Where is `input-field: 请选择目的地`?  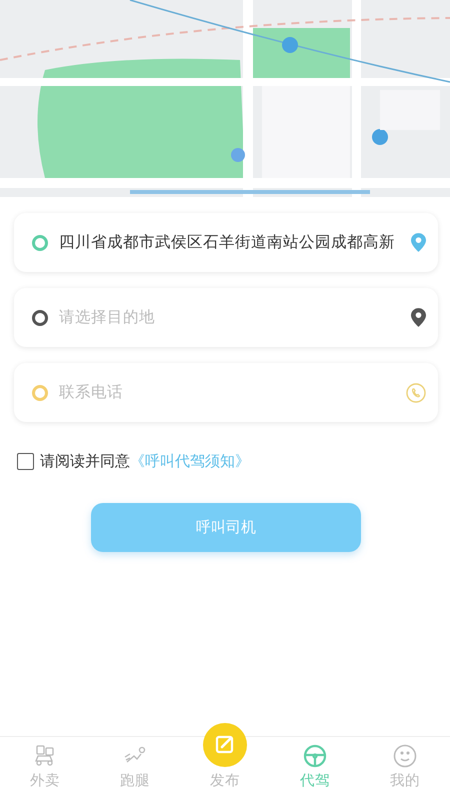
input-field: 请选择目的地 is located at coordinates (226, 317).